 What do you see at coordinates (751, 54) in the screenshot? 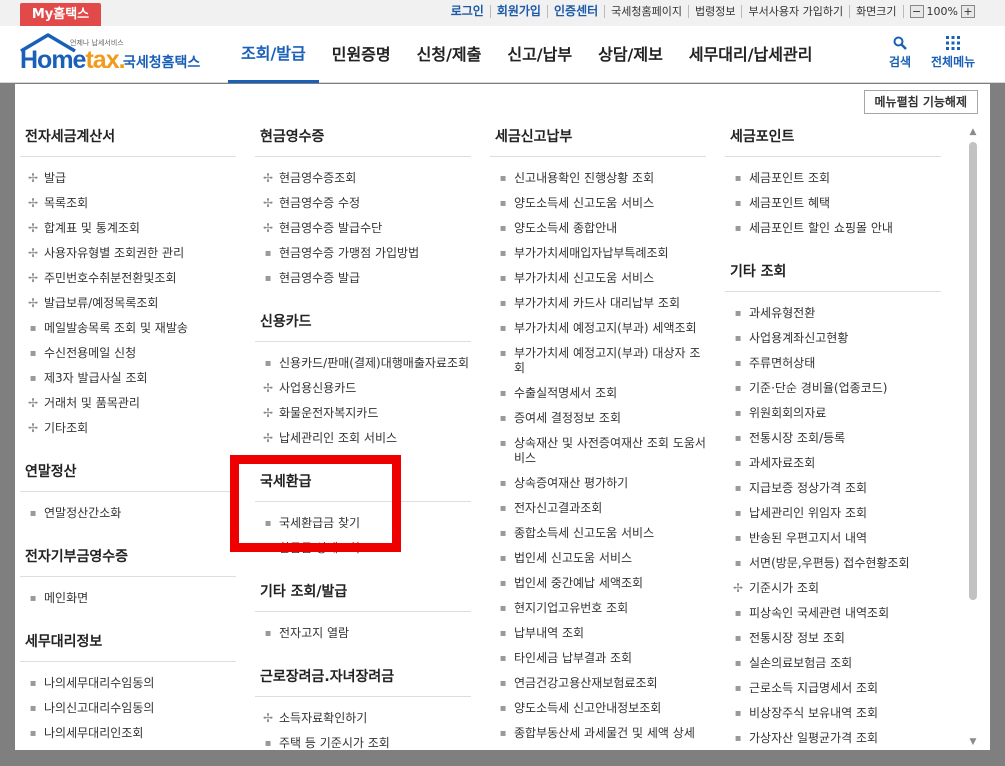
I see `nav-tax-agent: 세무대리/납세관리` at bounding box center [751, 54].